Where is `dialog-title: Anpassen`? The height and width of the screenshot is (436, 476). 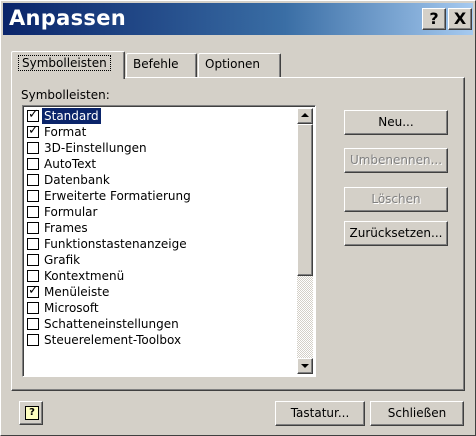
dialog-title: Anpassen is located at coordinates (67, 18).